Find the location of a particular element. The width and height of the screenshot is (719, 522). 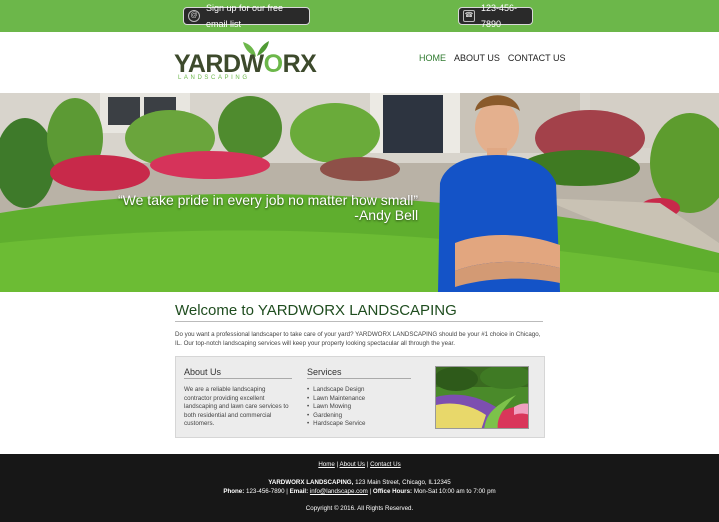

phone-label: 123-456-7890 is located at coordinates (499, 16).